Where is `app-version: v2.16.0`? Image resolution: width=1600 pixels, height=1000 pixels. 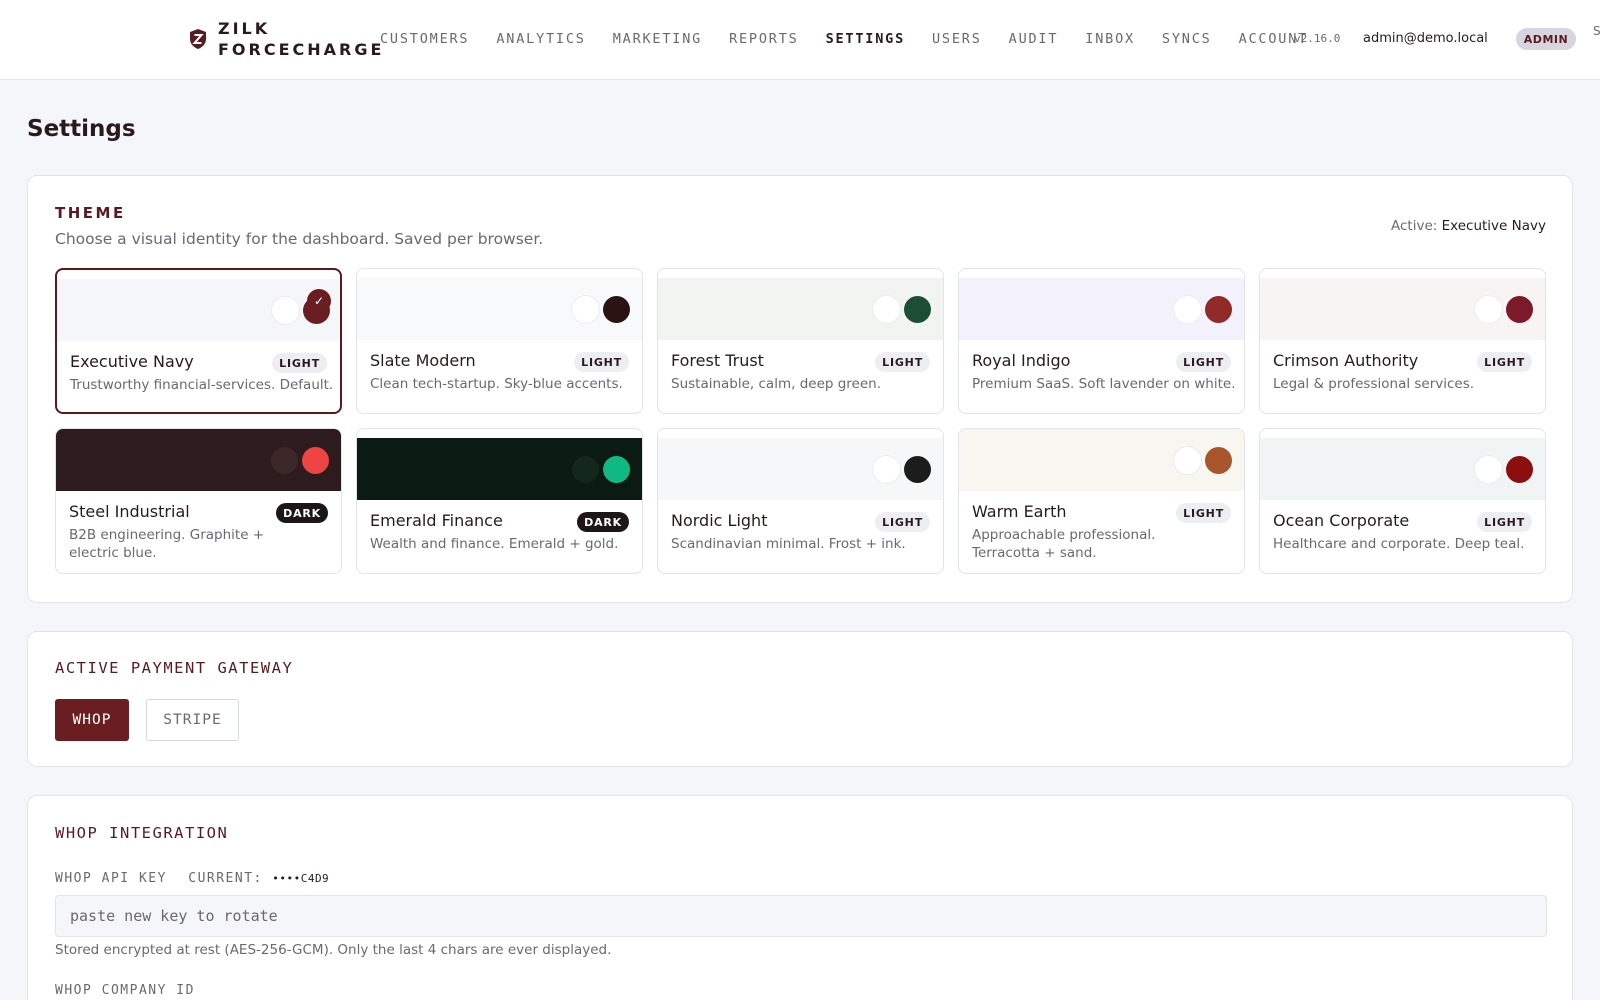
app-version: v2.16.0 is located at coordinates (1317, 38).